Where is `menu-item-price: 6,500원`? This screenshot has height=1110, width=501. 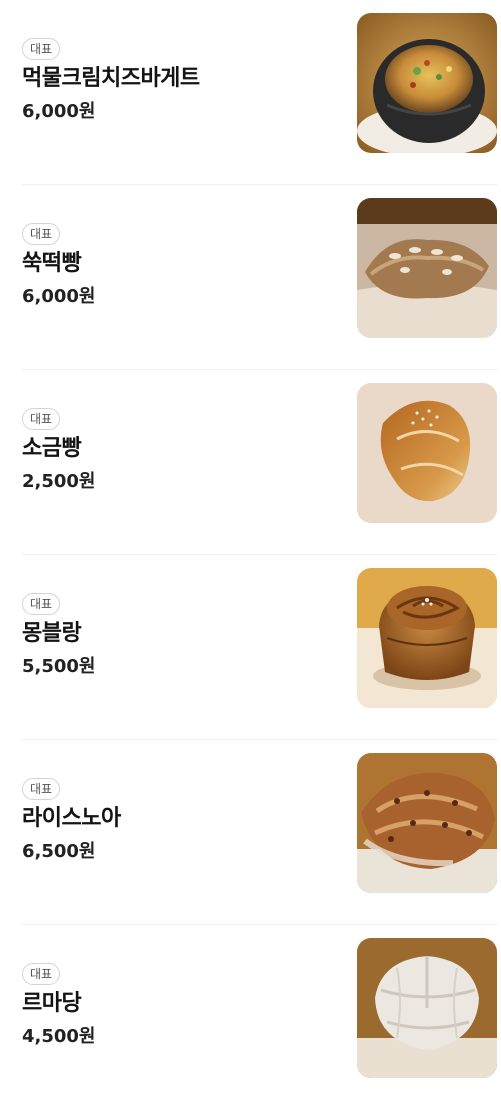 menu-item-price: 6,500원 is located at coordinates (59, 851).